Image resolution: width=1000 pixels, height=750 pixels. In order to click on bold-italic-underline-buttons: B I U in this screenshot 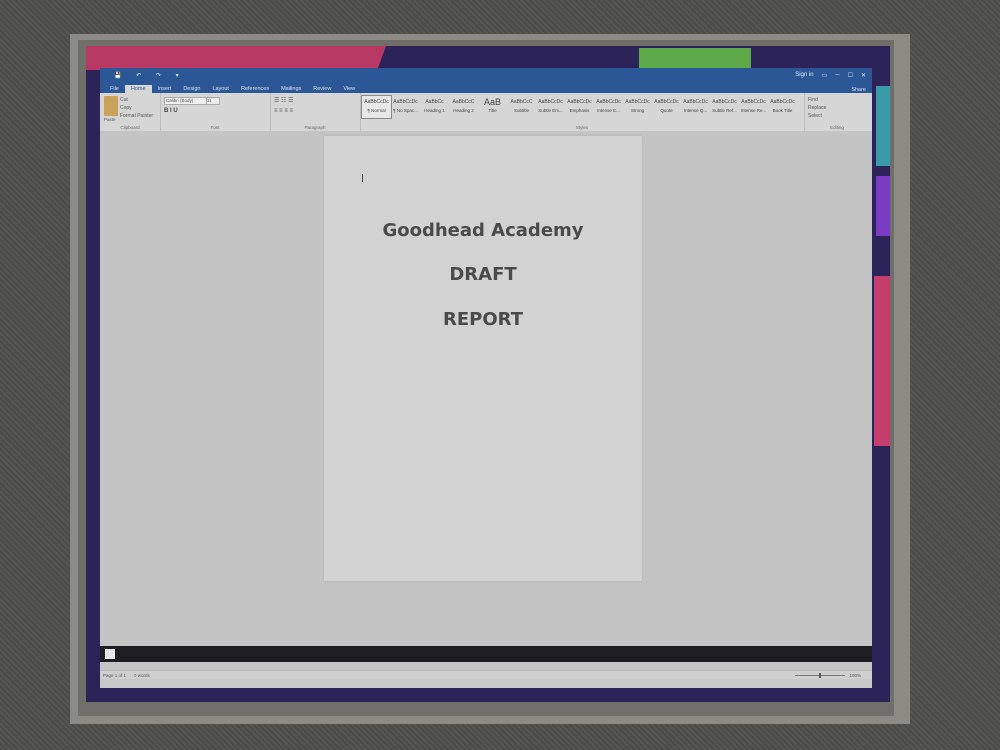, I will do `click(171, 111)`.